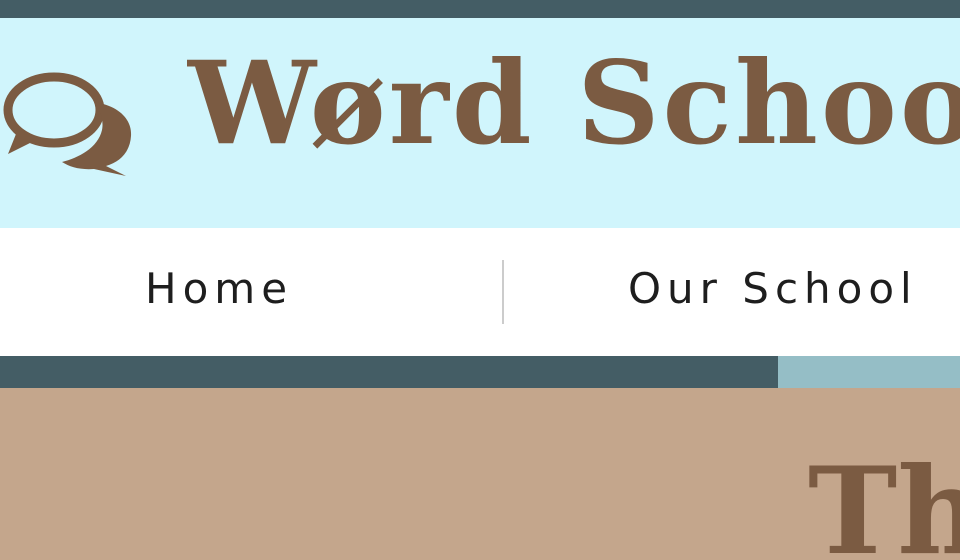 The width and height of the screenshot is (960, 560). What do you see at coordinates (773, 289) in the screenshot?
I see `nav-item-our-school: Our School` at bounding box center [773, 289].